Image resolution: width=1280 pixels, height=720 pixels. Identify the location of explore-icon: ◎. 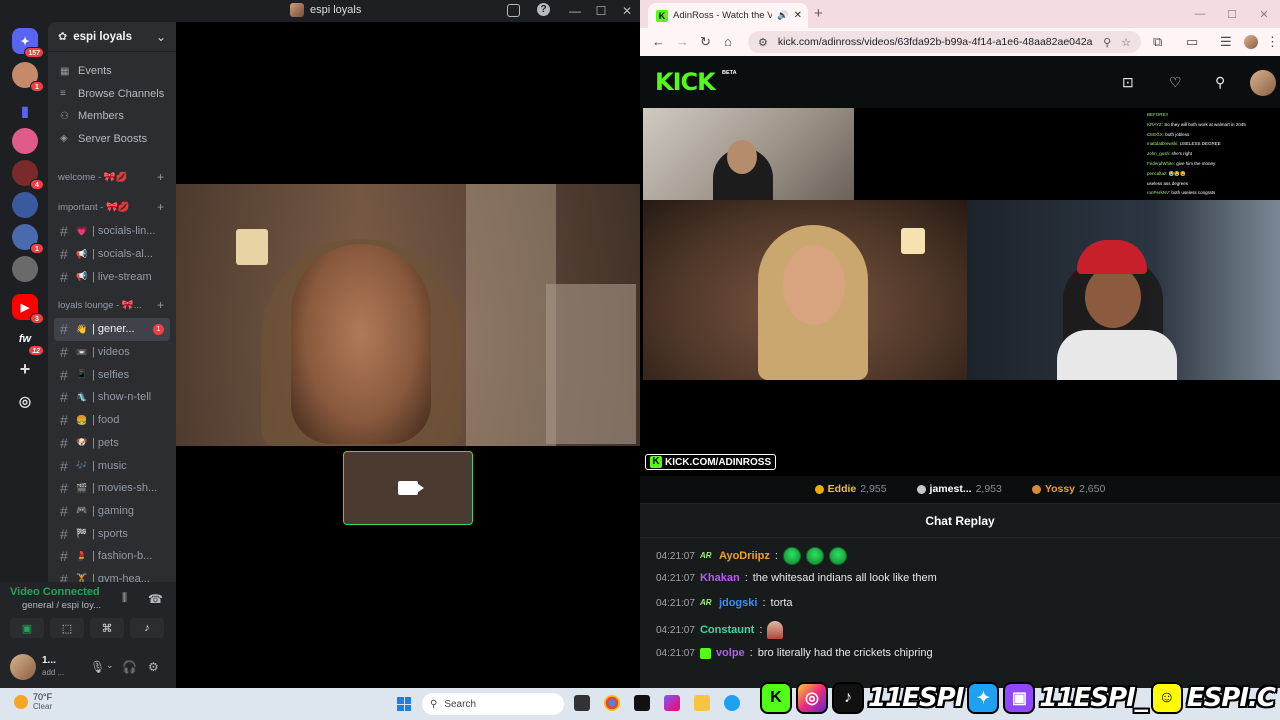
(25, 401).